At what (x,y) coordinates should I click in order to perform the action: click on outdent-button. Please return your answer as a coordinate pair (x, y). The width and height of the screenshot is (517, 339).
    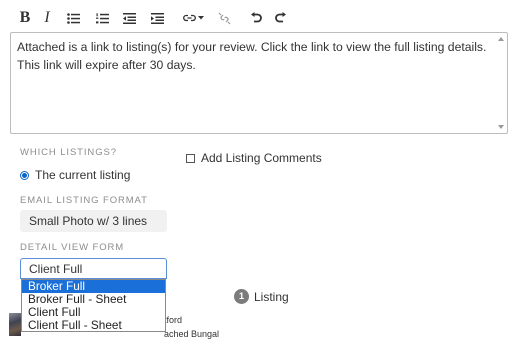
    Looking at the image, I should click on (129, 18).